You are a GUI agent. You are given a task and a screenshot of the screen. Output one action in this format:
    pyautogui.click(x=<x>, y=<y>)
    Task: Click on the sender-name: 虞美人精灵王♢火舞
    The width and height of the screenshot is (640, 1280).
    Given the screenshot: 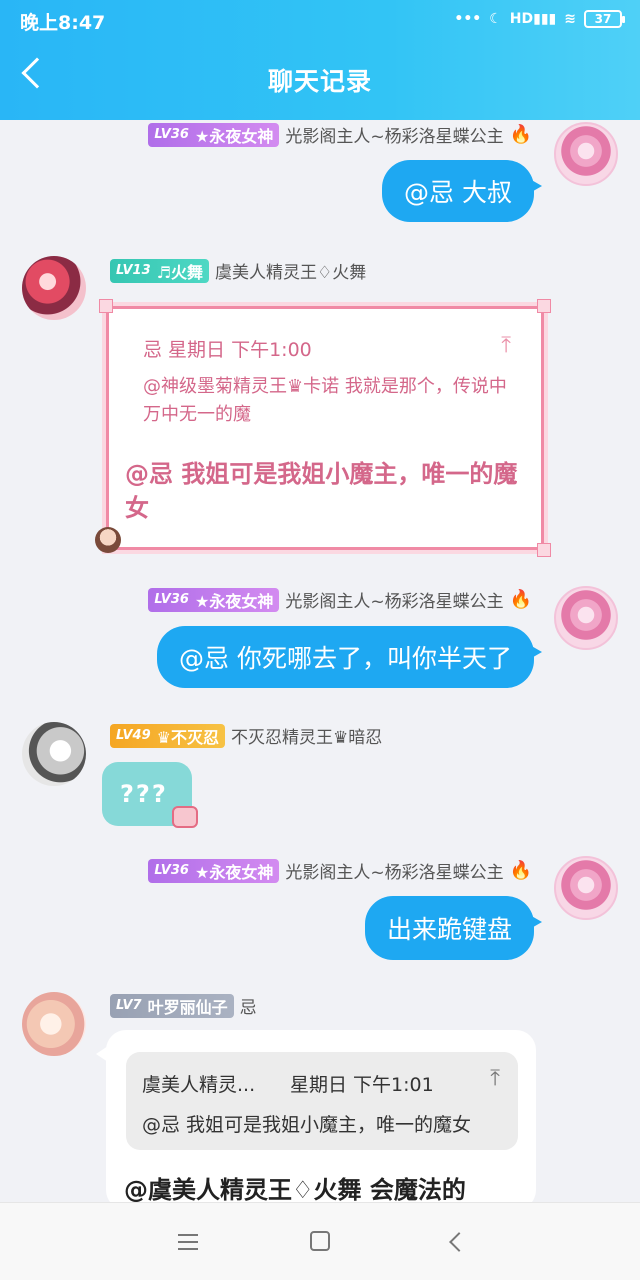 What is the action you would take?
    pyautogui.click(x=291, y=273)
    